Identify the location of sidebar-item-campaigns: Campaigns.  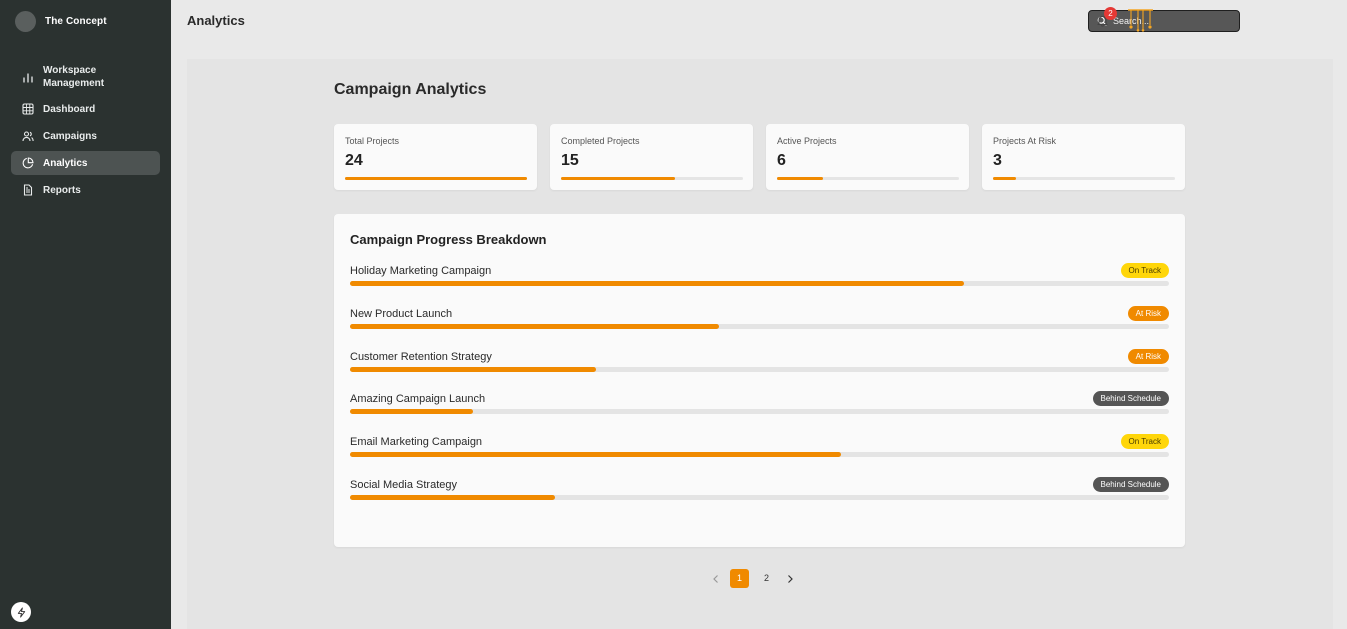
(85, 136).